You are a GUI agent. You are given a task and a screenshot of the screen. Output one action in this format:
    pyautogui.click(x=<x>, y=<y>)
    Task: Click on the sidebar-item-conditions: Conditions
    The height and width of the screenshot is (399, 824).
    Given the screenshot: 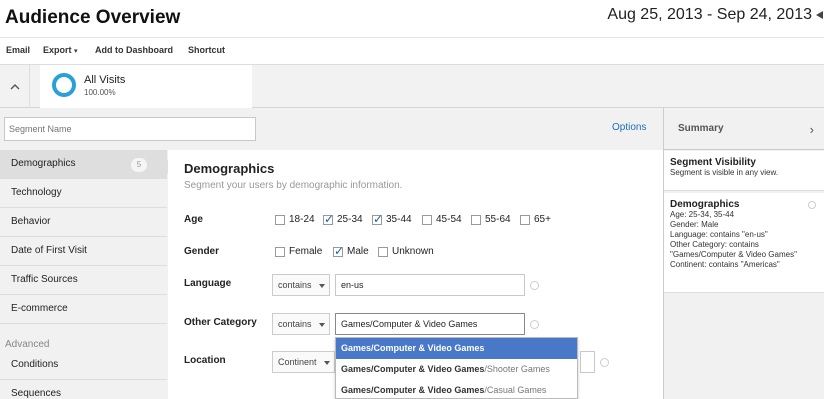 What is the action you would take?
    pyautogui.click(x=83, y=365)
    